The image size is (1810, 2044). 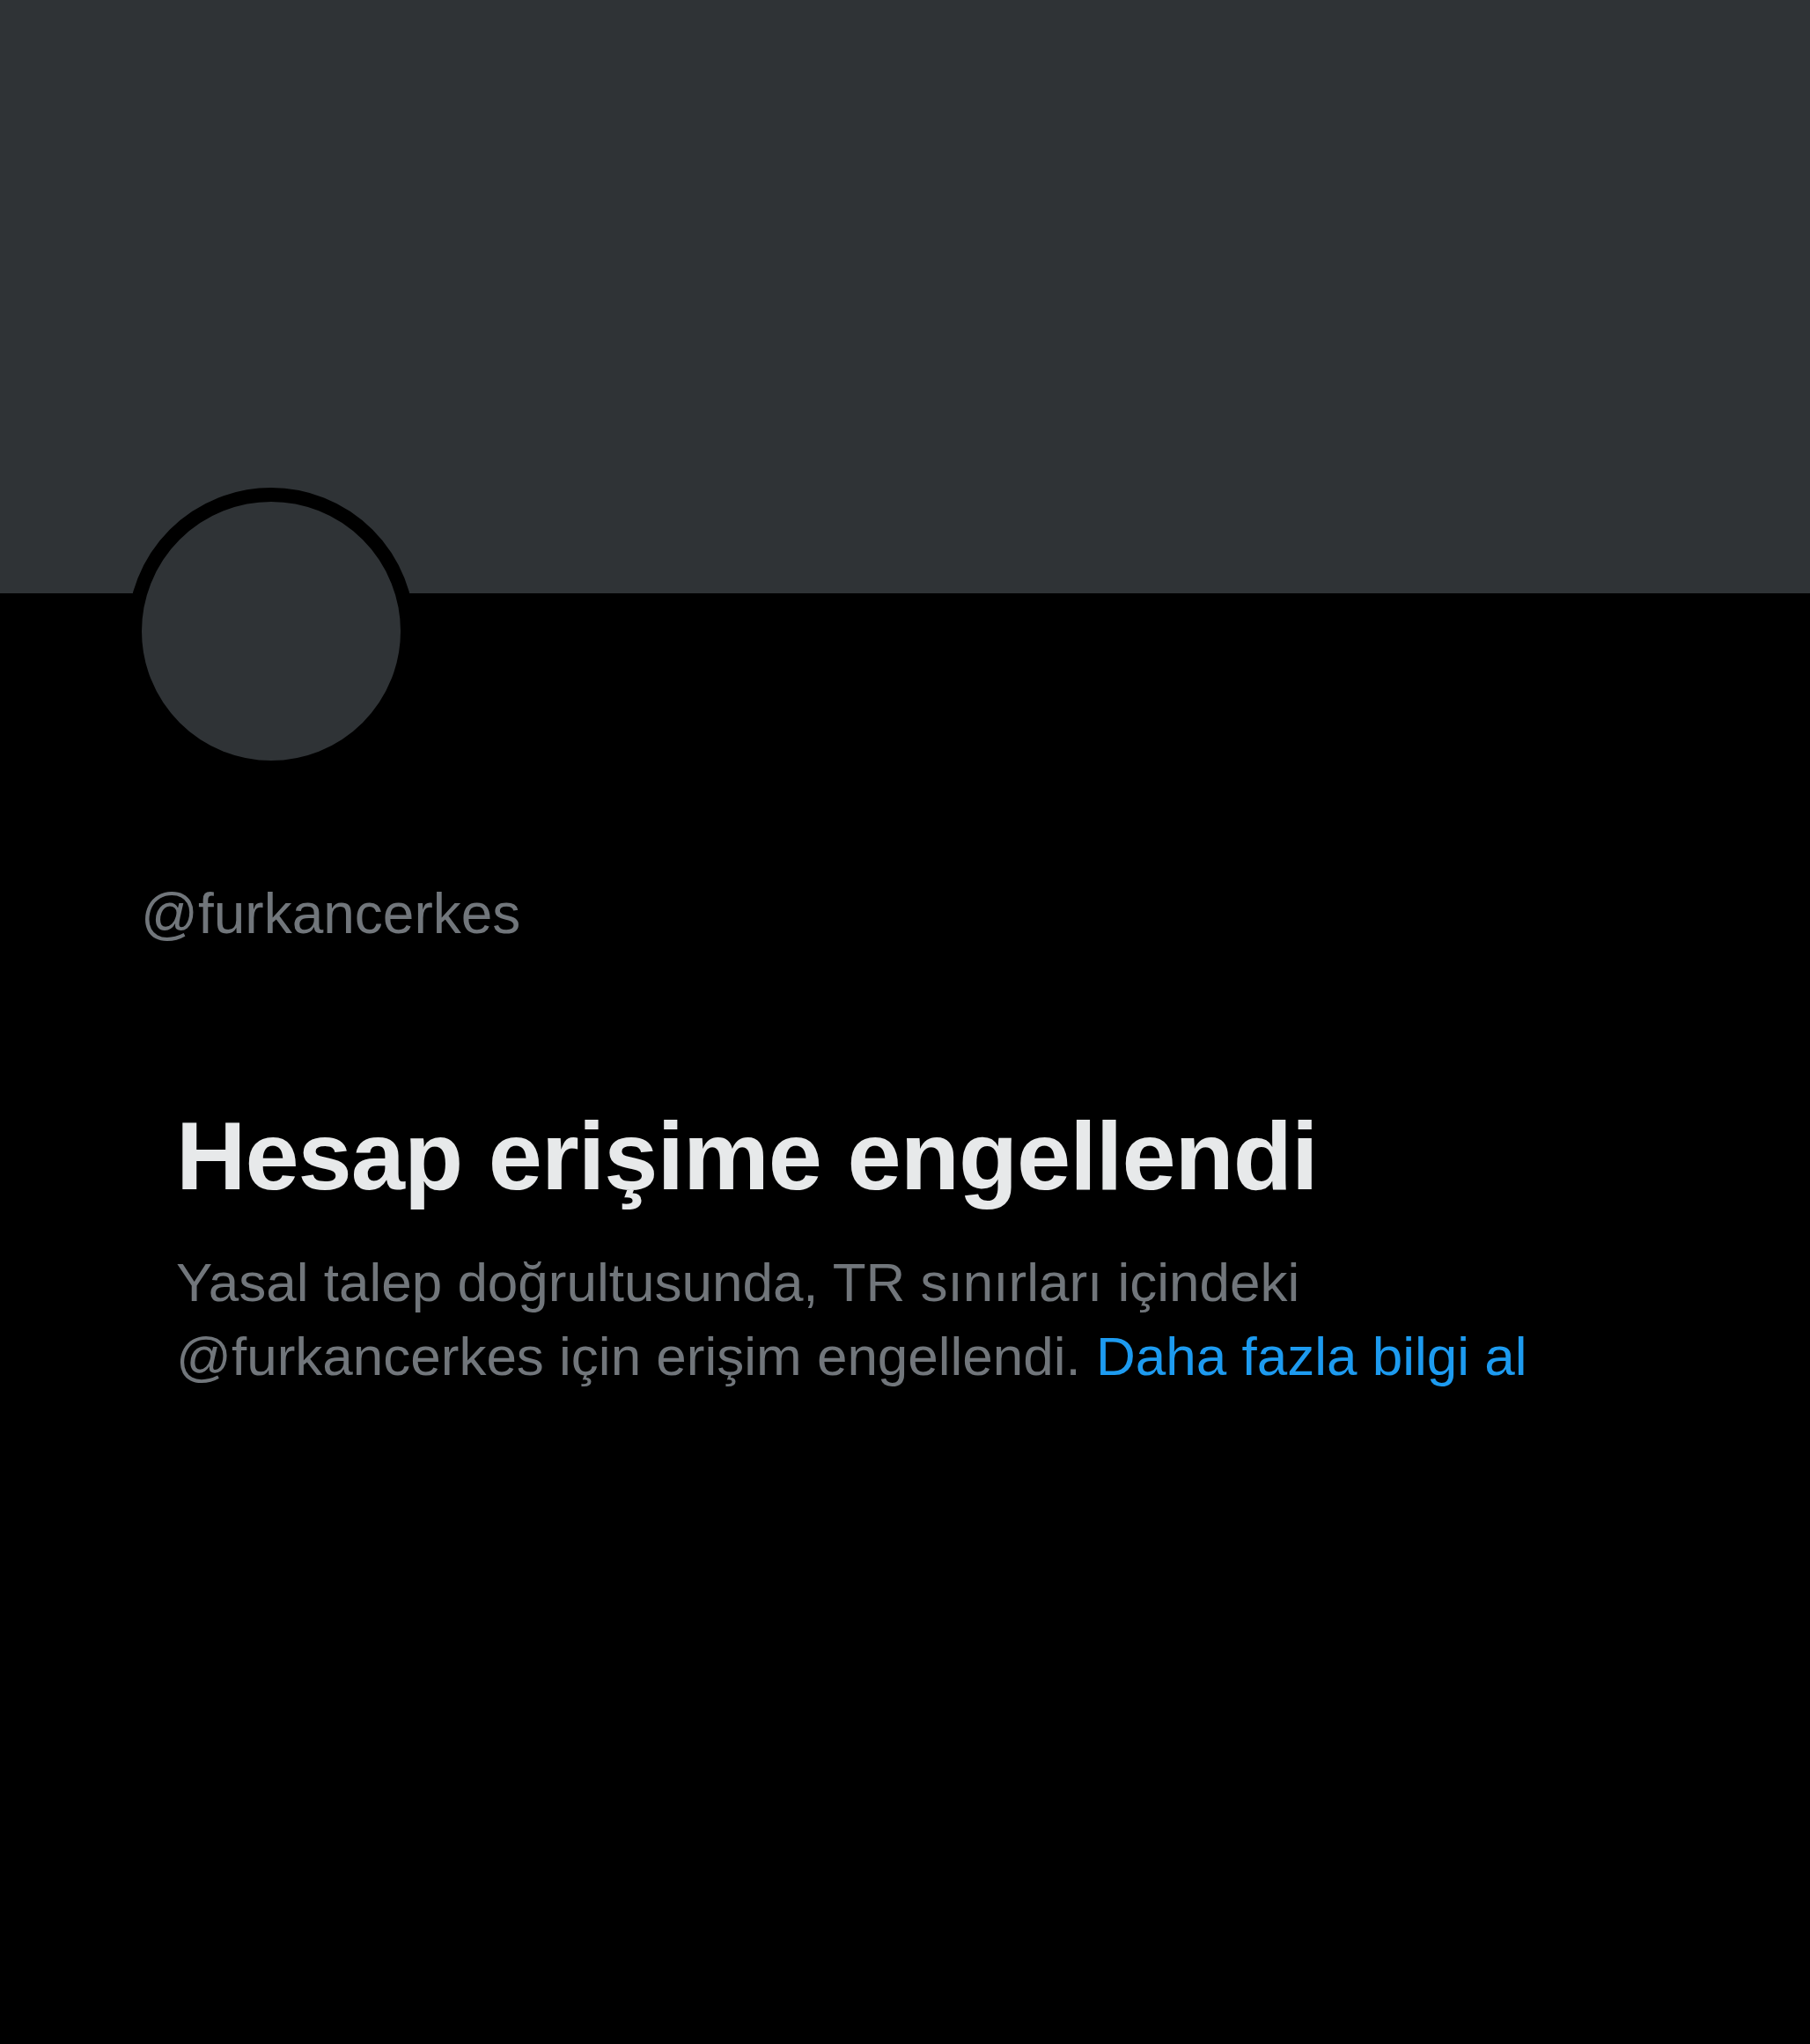 What do you see at coordinates (852, 1319) in the screenshot?
I see `notice-message: Yasal talep doğrultusunda, TR sınırları içindeki @furkancerkes için erişim engellendi. Daha fazla bilgi al` at bounding box center [852, 1319].